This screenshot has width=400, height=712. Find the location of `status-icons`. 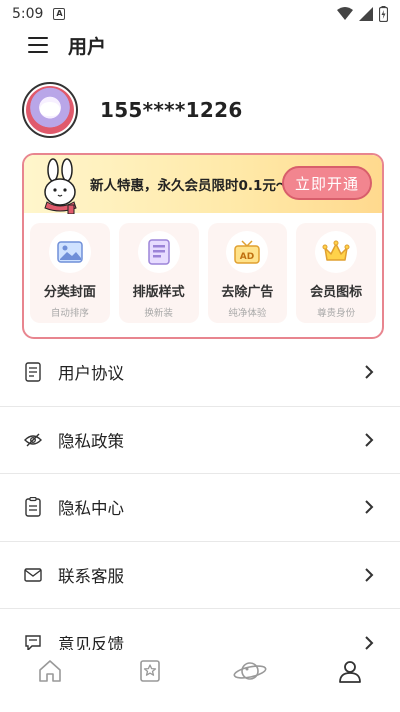

status-icons is located at coordinates (362, 14).